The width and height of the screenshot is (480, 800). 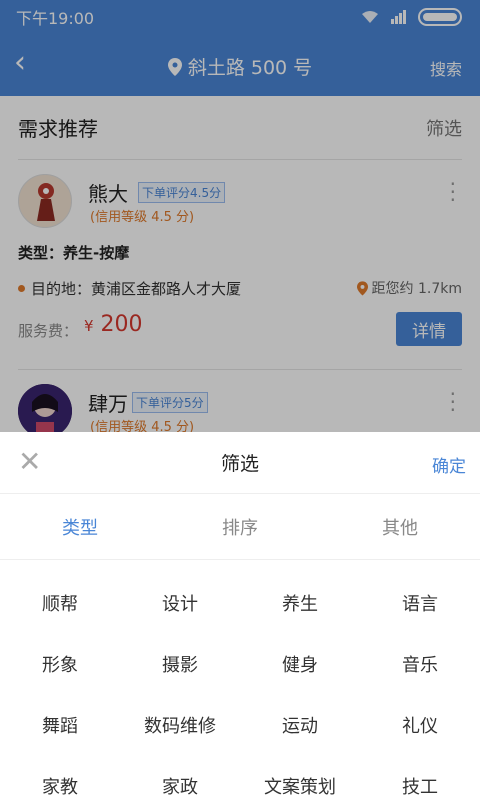 What do you see at coordinates (300, 777) in the screenshot?
I see `category-option: 文案策划` at bounding box center [300, 777].